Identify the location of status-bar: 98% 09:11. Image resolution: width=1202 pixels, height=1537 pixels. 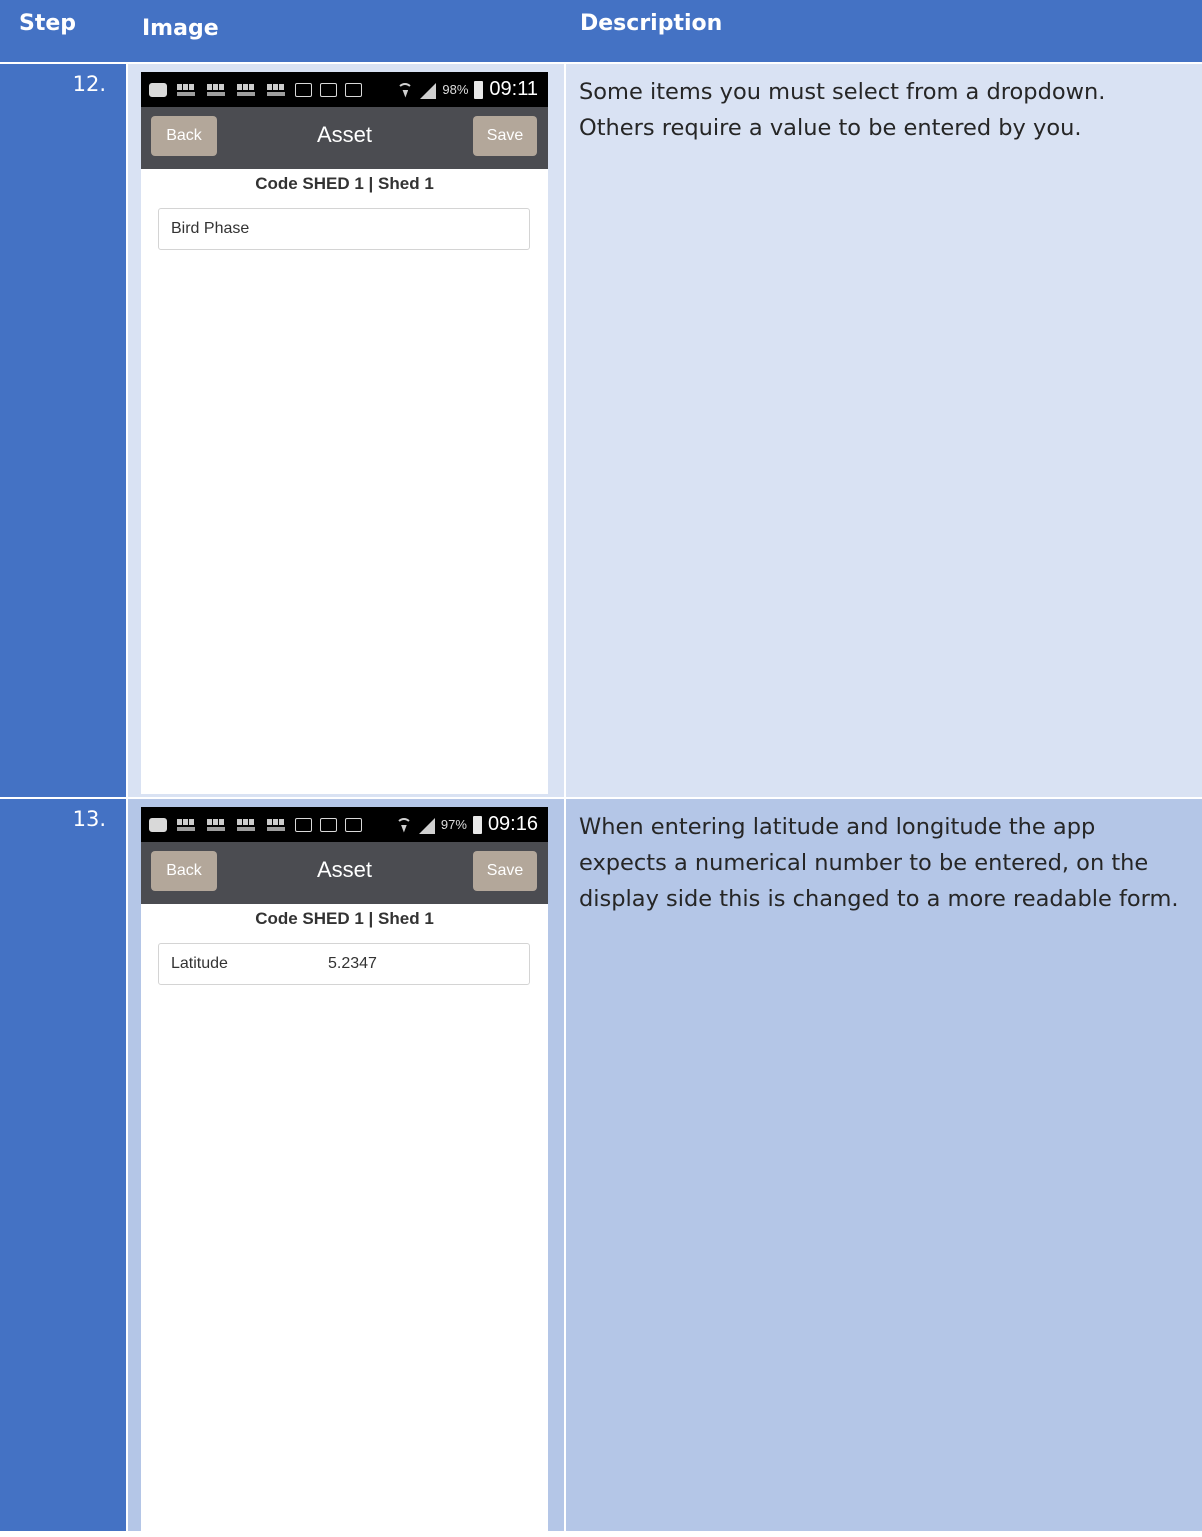
(344, 89).